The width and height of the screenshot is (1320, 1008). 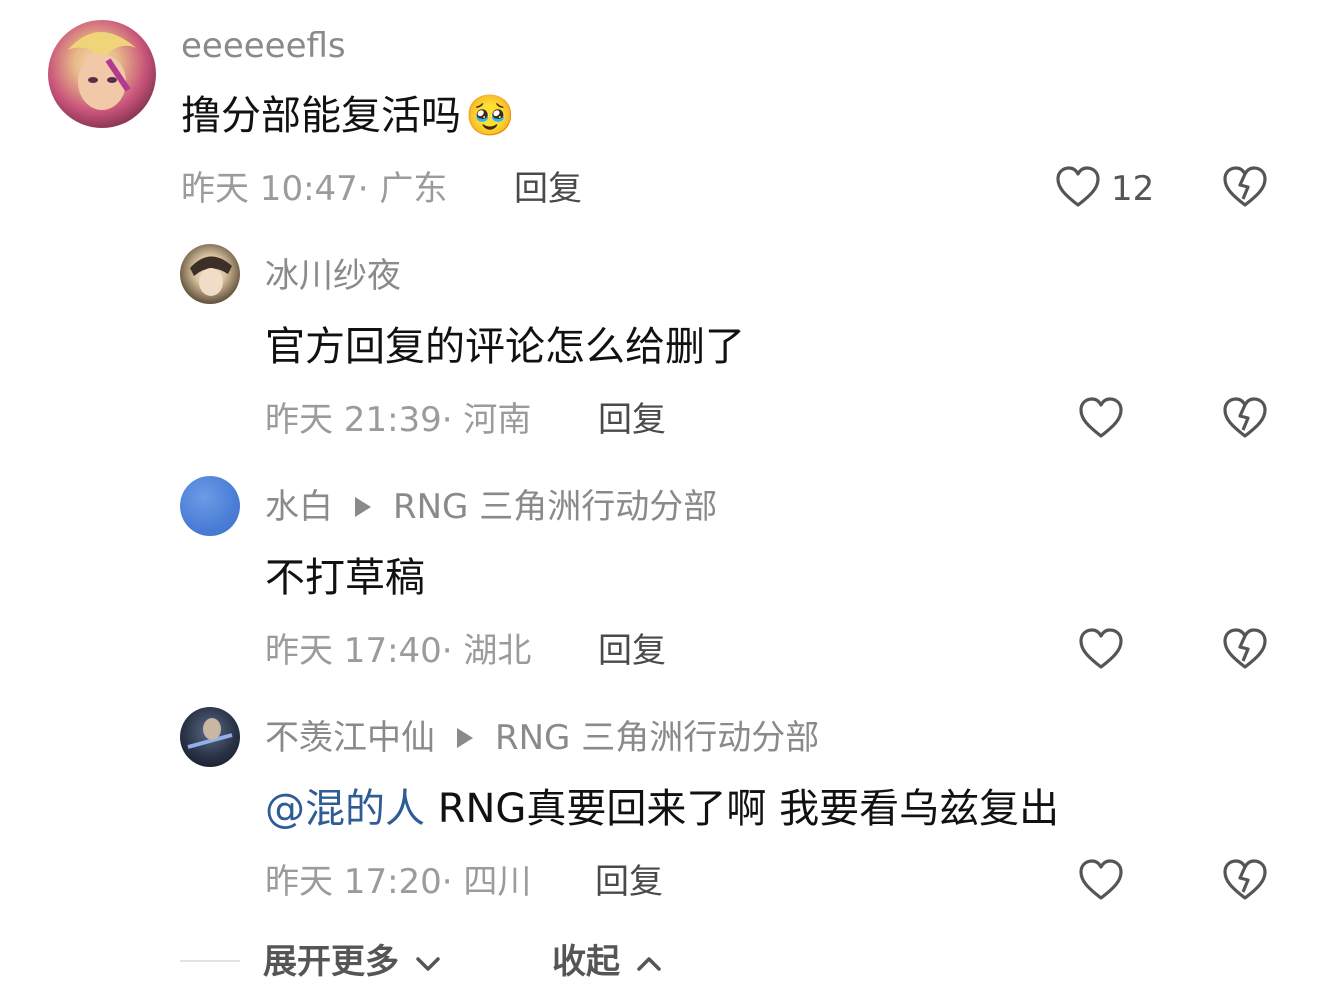 I want to click on reply-username-line: 不羡江中仙 RNG 三角洲行动分部, so click(x=542, y=738).